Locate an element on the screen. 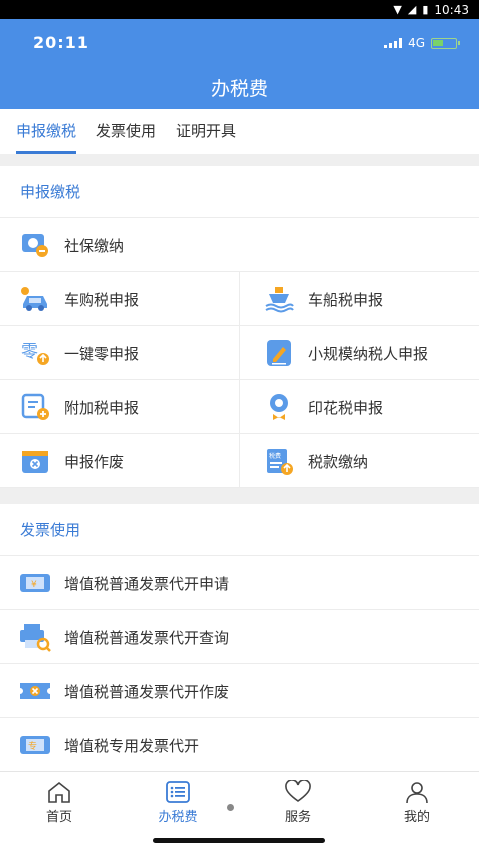 This screenshot has width=479, height=851. void-declare-icon is located at coordinates (35, 461).